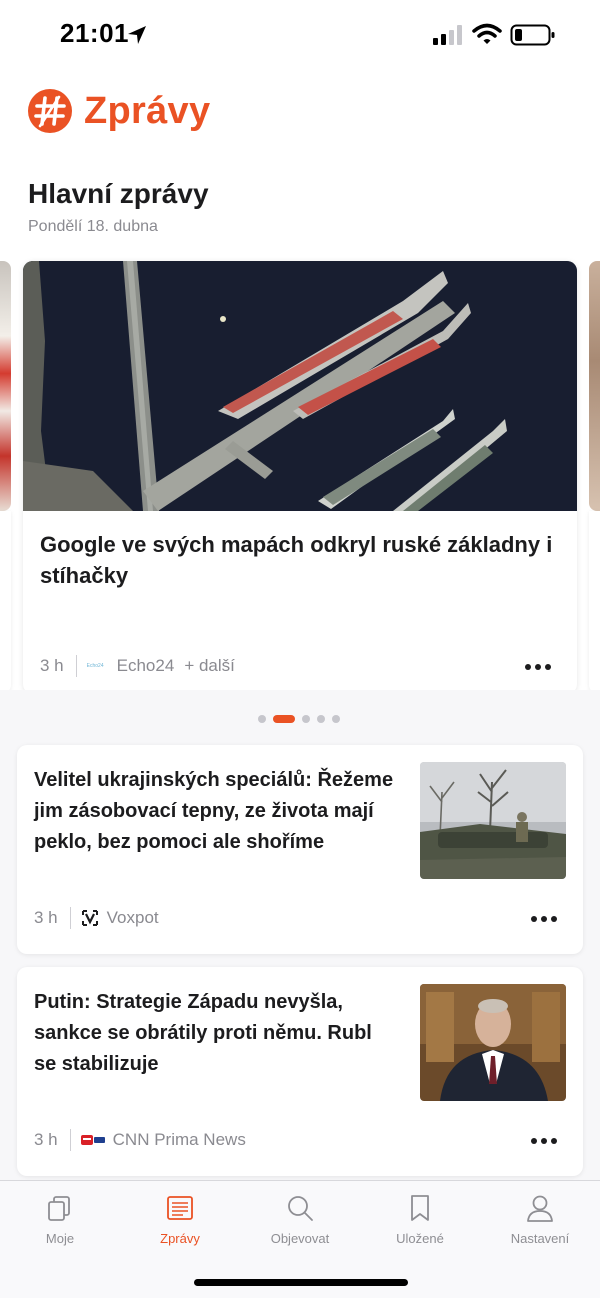 This screenshot has width=600, height=1298. I want to click on section-date: Pondělí 18. dubna, so click(93, 226).